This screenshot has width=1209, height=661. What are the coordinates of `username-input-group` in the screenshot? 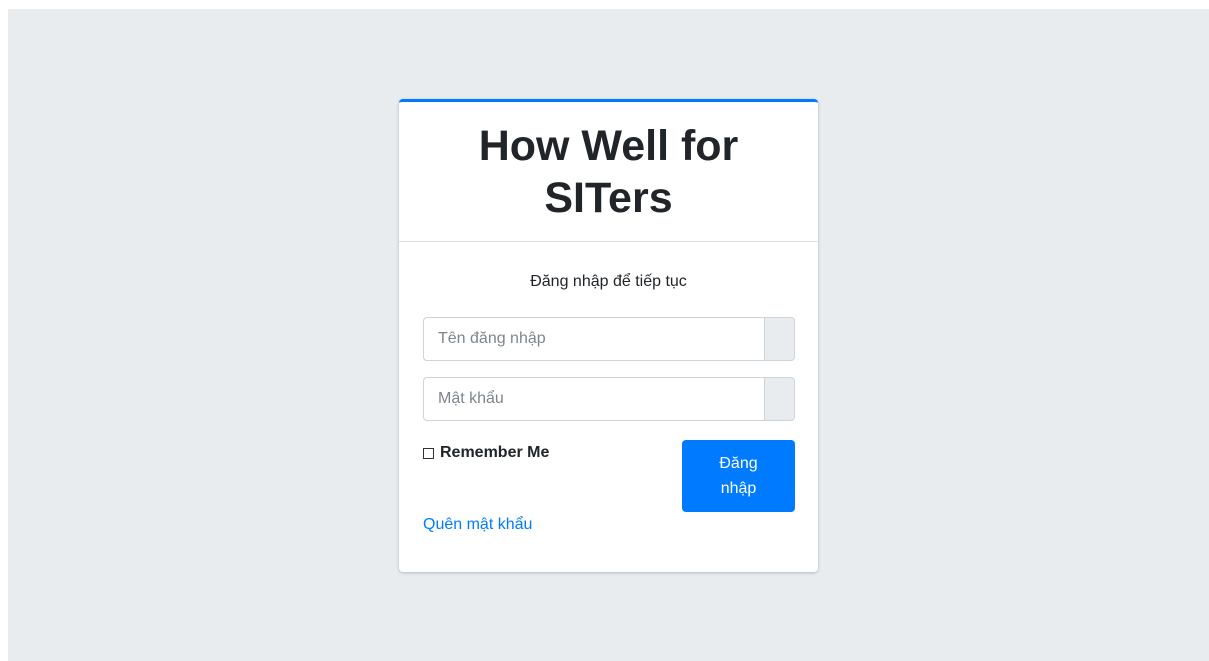 It's located at (609, 339).